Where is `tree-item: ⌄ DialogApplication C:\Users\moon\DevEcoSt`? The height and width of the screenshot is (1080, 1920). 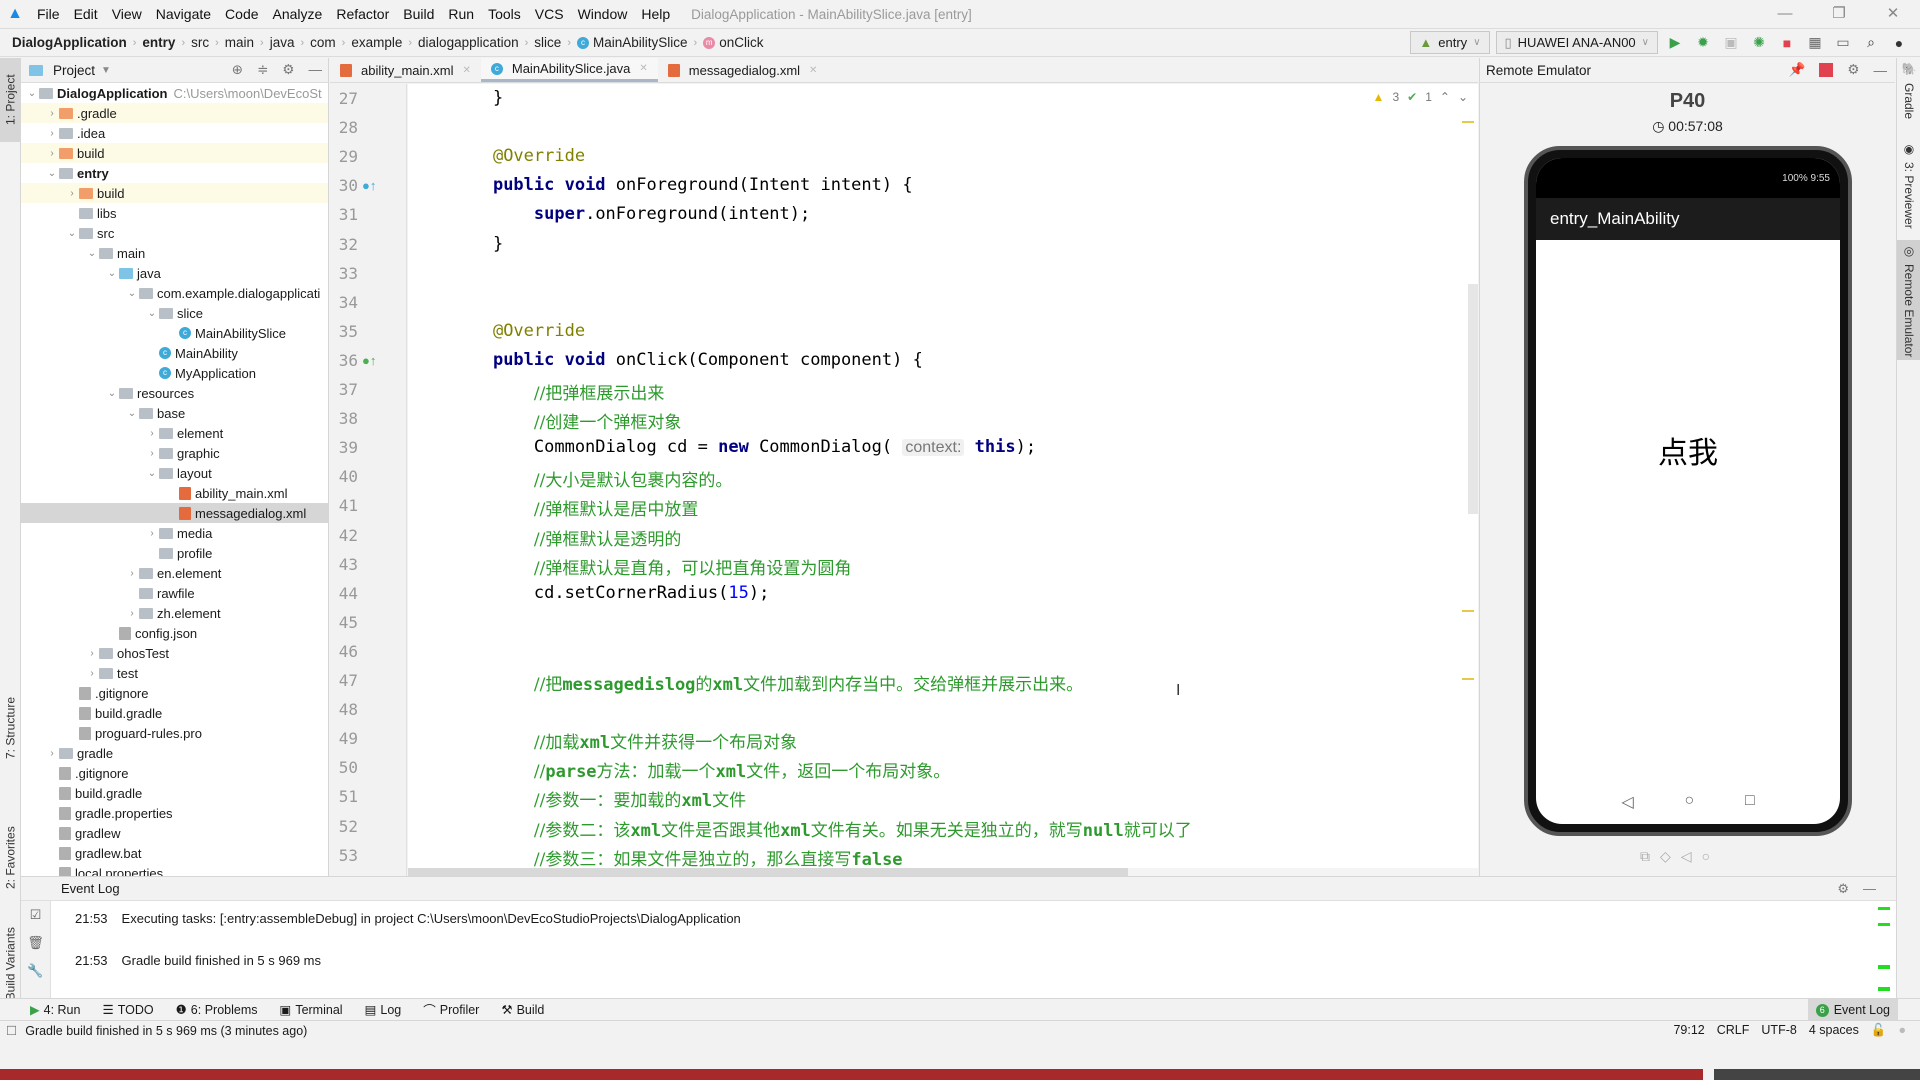 tree-item: ⌄ DialogApplication C:\Users\moon\DevEcoSt is located at coordinates (174, 93).